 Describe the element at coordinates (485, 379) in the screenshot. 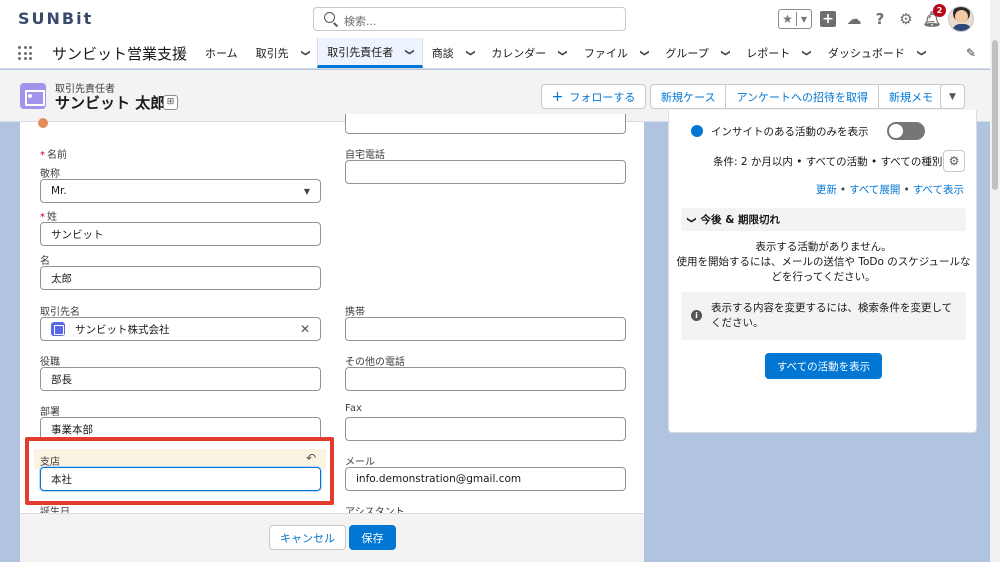

I see `other-phone-input` at that location.